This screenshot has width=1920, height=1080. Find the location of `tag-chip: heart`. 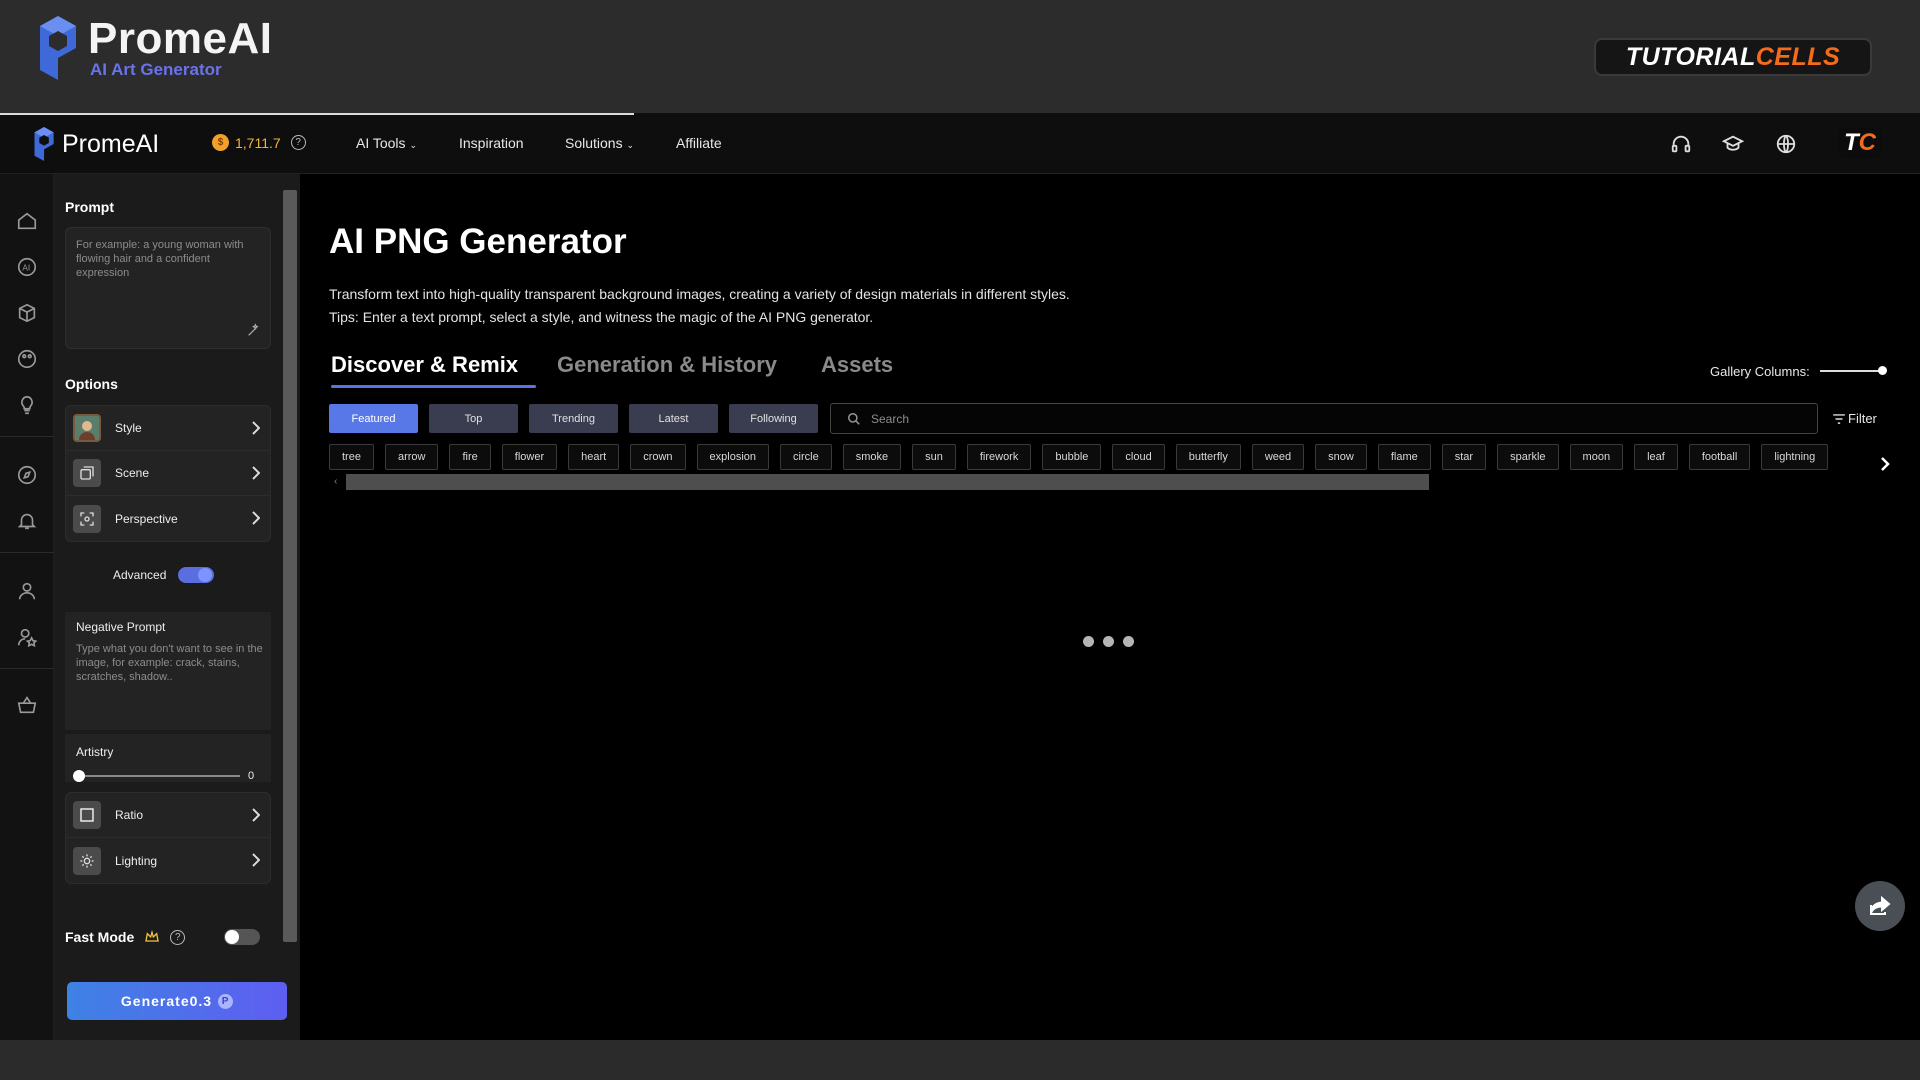

tag-chip: heart is located at coordinates (594, 457).